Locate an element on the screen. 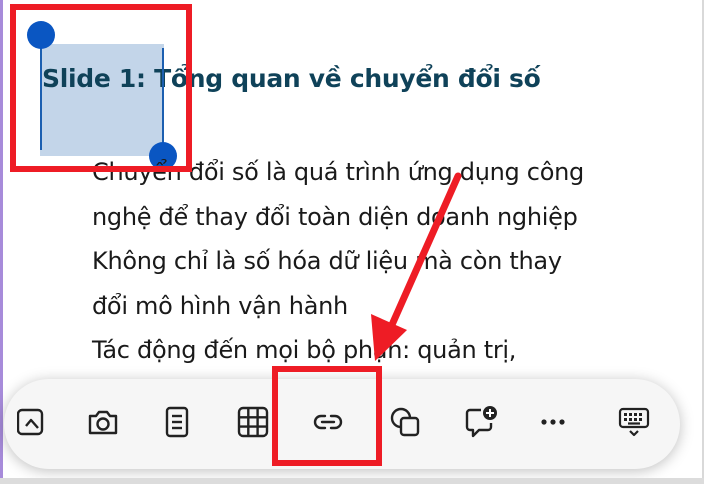 The height and width of the screenshot is (484, 704). camera-icon is located at coordinates (103, 424).